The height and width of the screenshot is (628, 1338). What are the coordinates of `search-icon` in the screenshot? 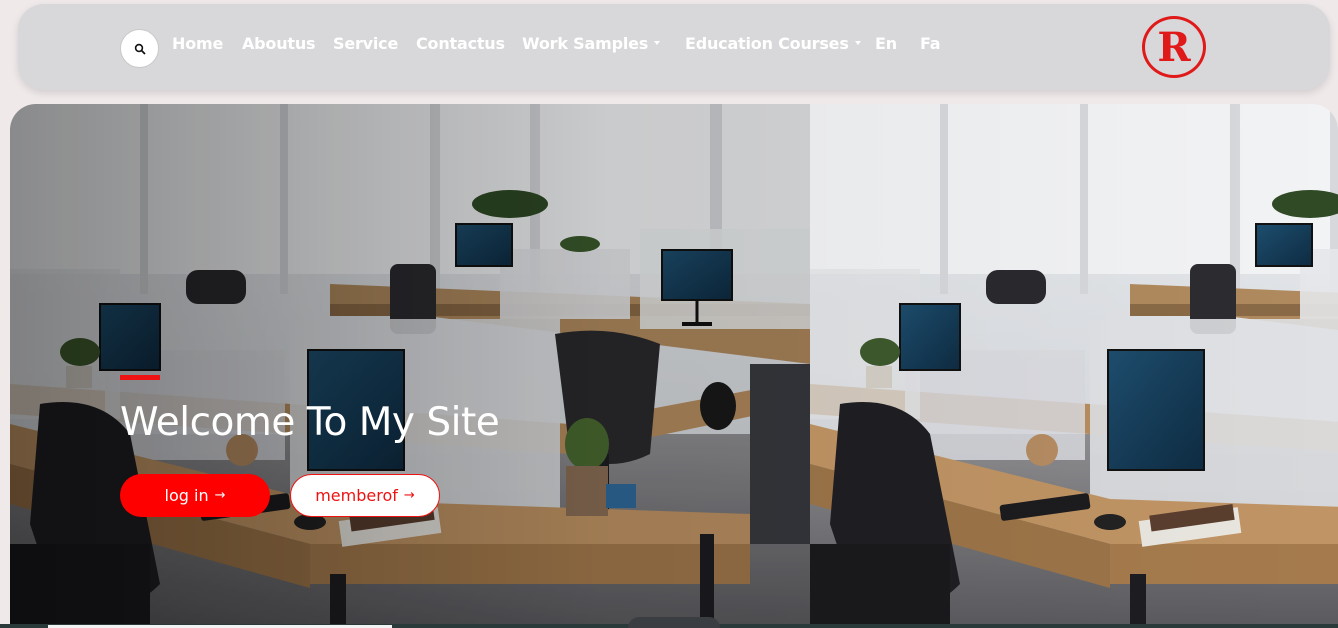 It's located at (140, 49).